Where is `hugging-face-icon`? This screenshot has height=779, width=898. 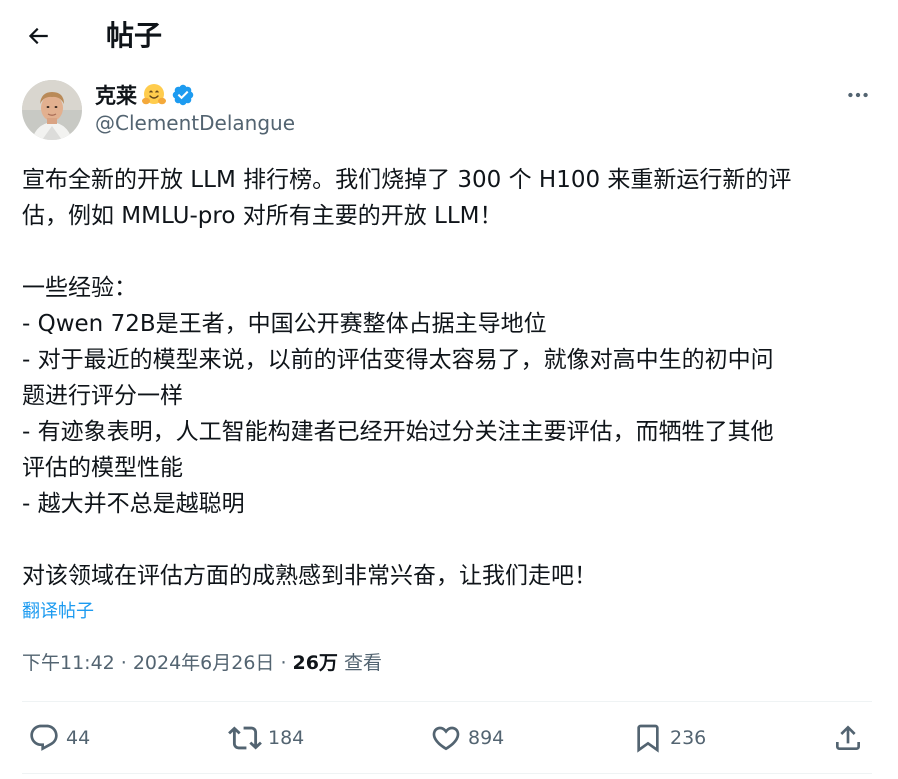 hugging-face-icon is located at coordinates (154, 94).